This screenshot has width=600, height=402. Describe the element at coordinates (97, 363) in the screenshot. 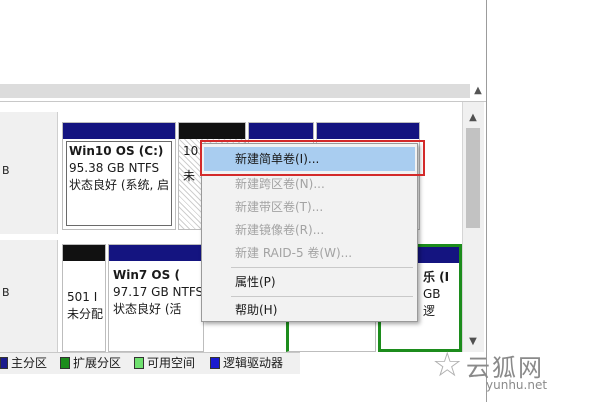

I see `legend-extended-label: 扩展分区` at that location.